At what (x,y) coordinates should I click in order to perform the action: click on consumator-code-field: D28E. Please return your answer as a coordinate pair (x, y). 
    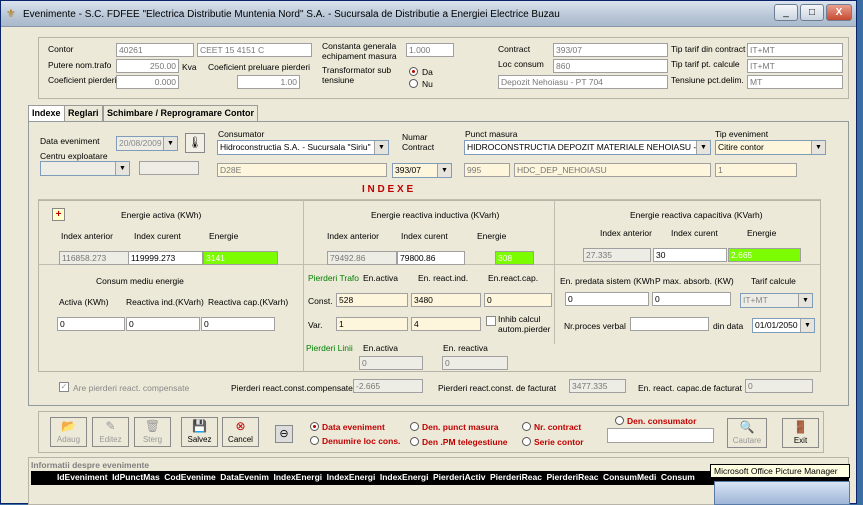
    Looking at the image, I should click on (302, 170).